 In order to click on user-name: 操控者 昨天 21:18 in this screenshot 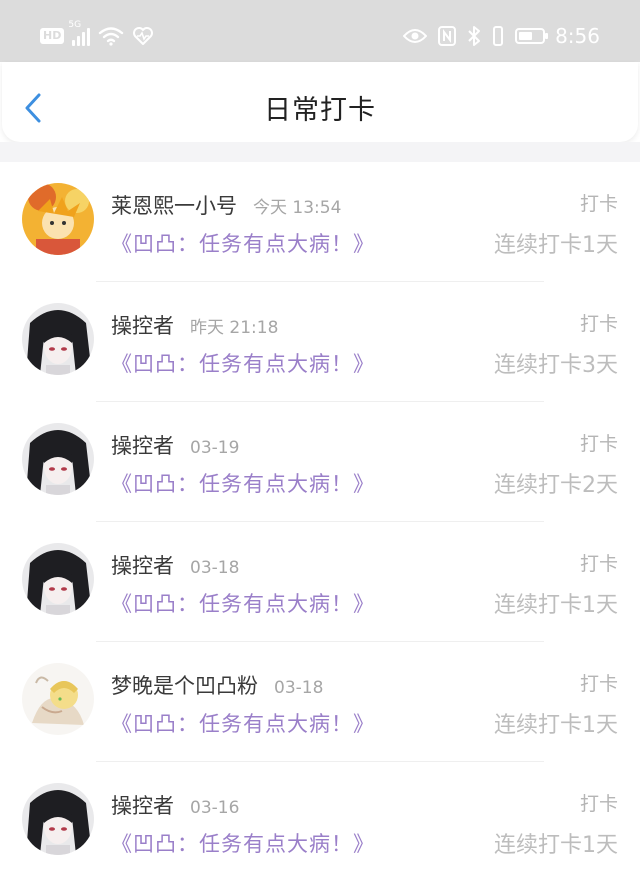, I will do `click(195, 326)`.